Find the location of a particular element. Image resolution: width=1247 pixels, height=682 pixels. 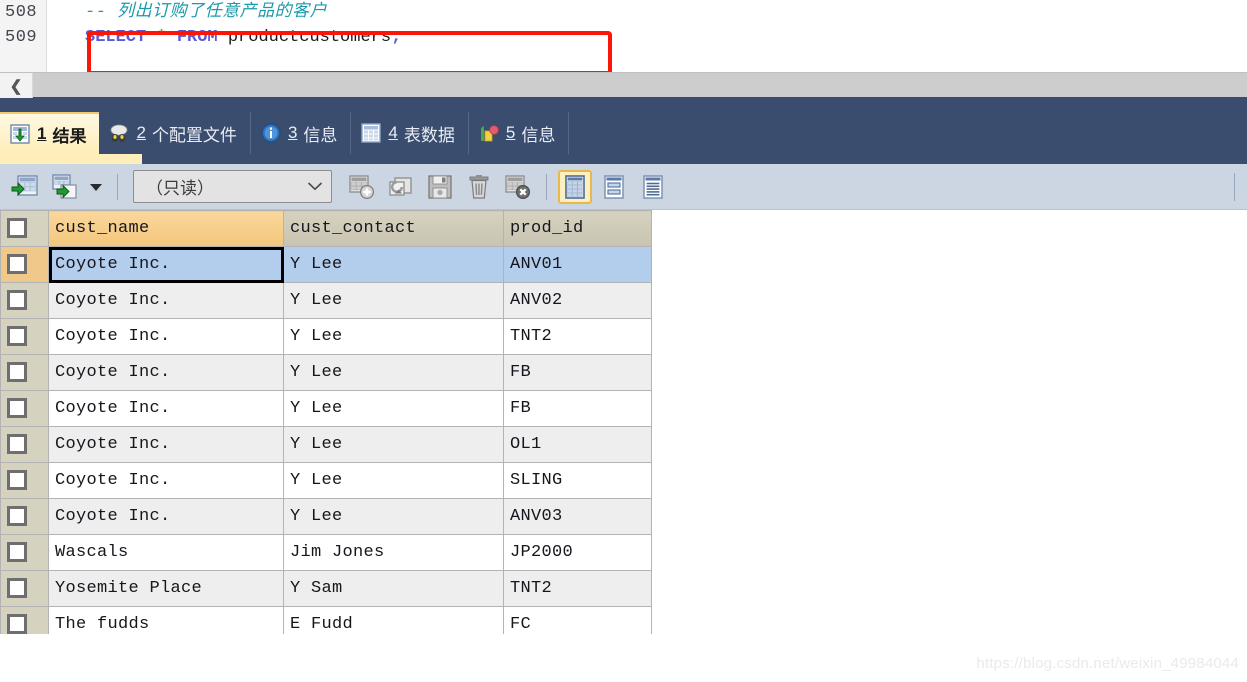

add-record-icon is located at coordinates (362, 187).